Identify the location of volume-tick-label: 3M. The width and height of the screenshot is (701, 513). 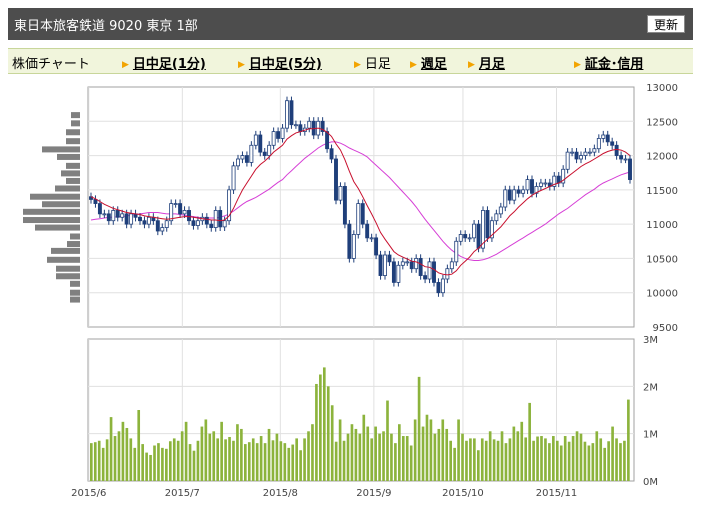
(650, 340).